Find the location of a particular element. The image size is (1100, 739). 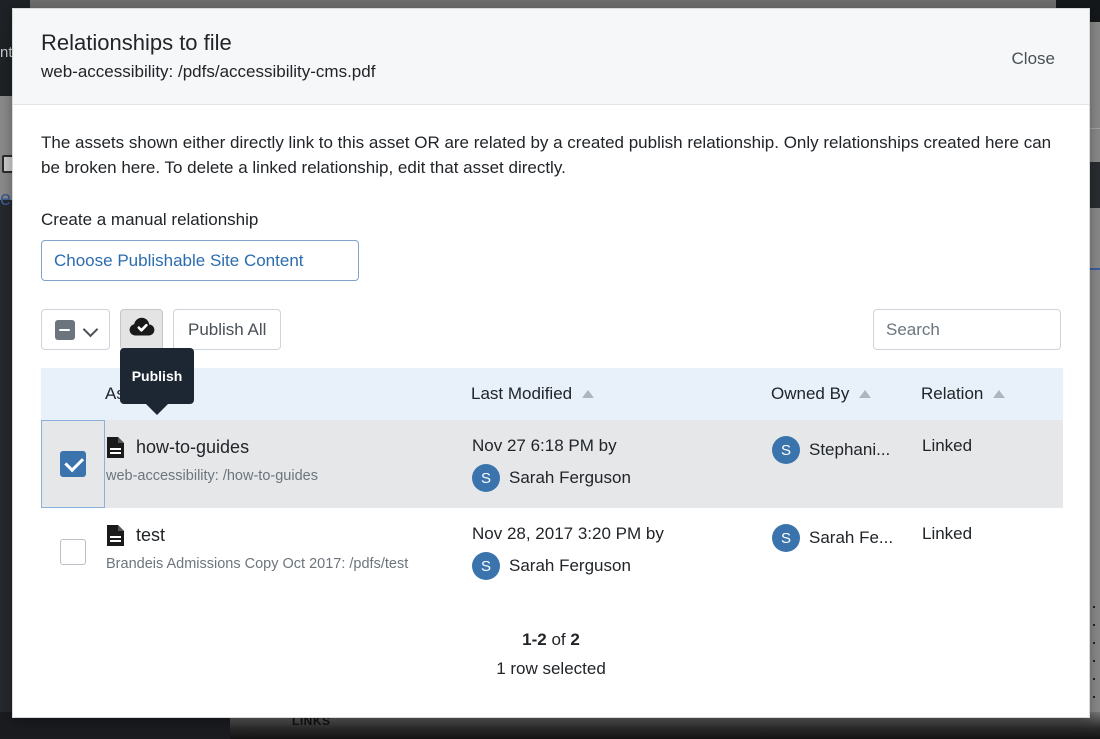

publish-tooltip: Publish is located at coordinates (157, 381).